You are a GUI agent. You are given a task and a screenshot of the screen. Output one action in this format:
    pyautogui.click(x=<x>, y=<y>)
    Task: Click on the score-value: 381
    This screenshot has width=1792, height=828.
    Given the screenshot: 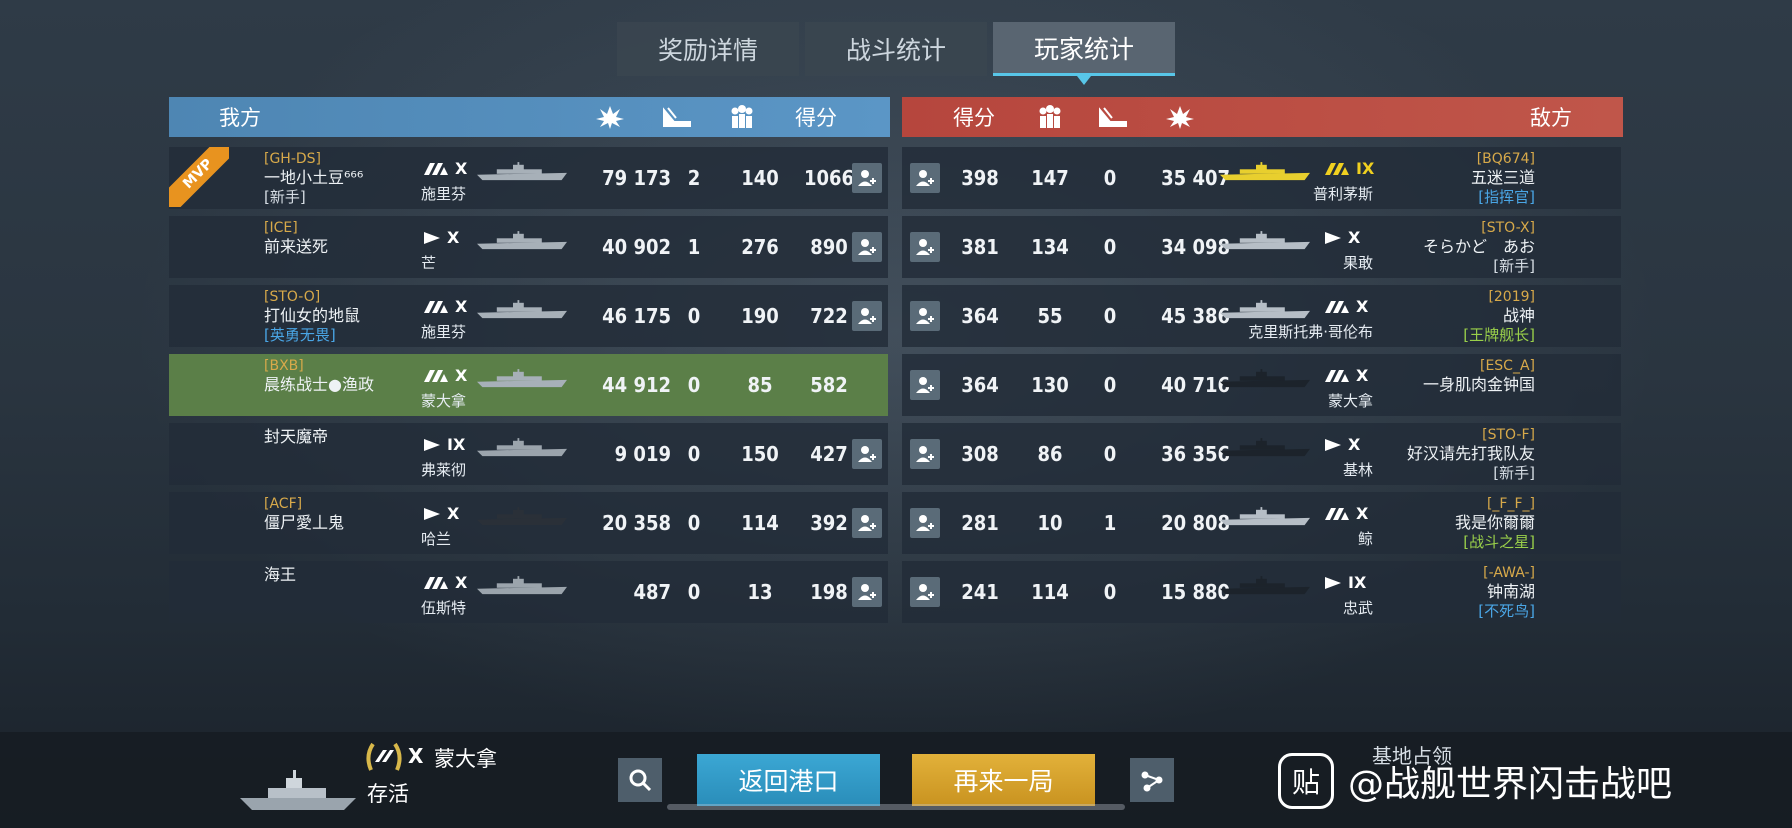 What is the action you would take?
    pyautogui.click(x=980, y=247)
    